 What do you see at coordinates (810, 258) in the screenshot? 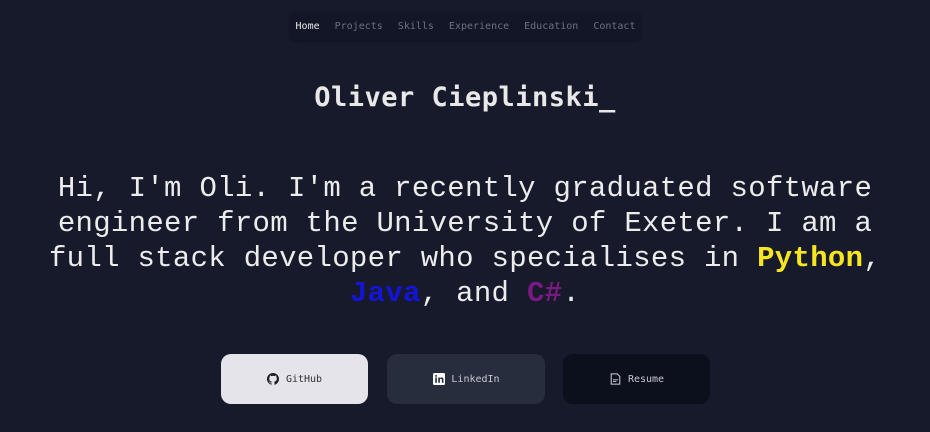
I see `lang-python: Python` at bounding box center [810, 258].